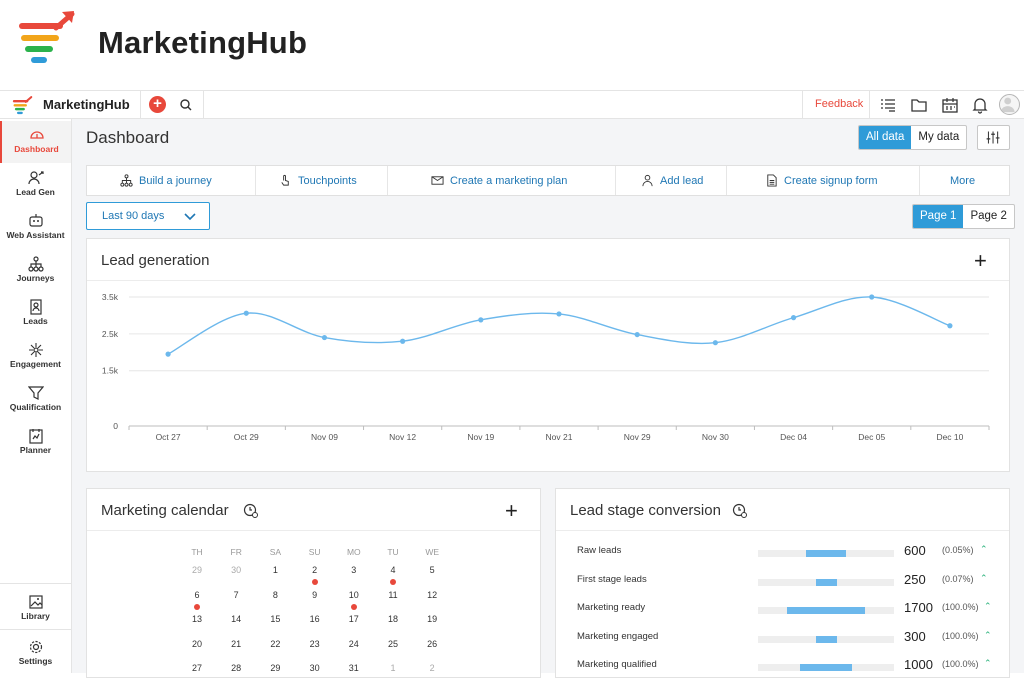 The height and width of the screenshot is (682, 1024). What do you see at coordinates (197, 668) in the screenshot?
I see `calendar-day: 27` at bounding box center [197, 668].